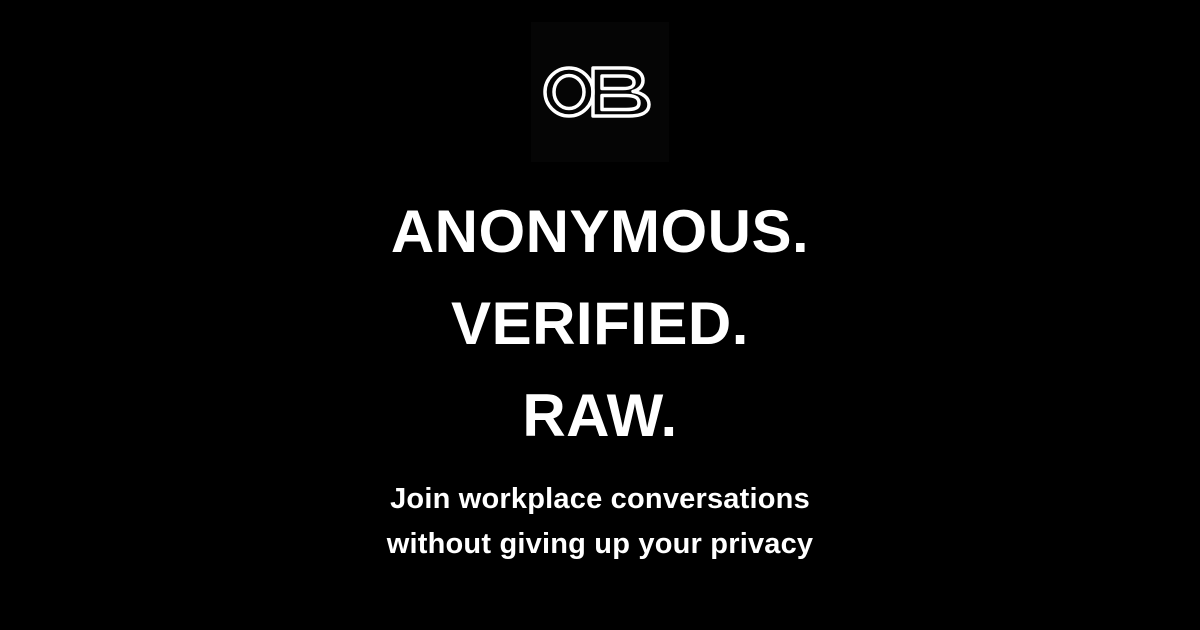 Image resolution: width=1200 pixels, height=630 pixels. I want to click on tagline-line-2: without giving up your privacy, so click(600, 544).